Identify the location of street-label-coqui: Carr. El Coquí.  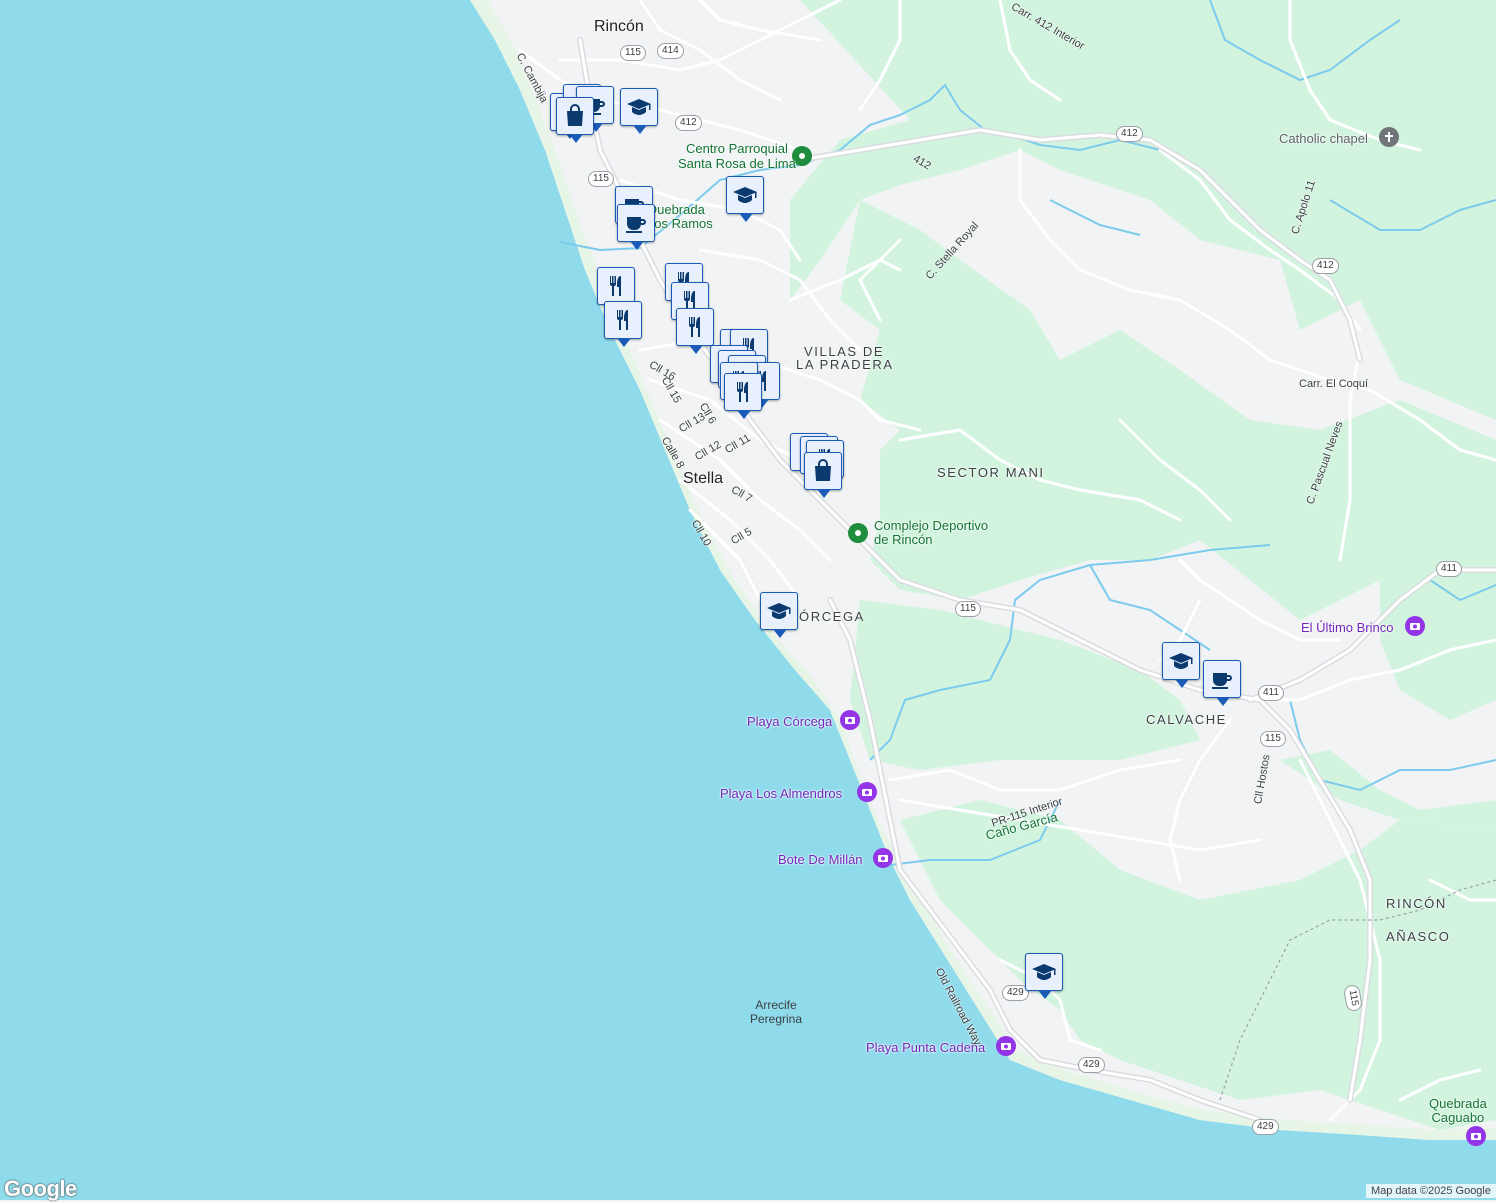
(1334, 384).